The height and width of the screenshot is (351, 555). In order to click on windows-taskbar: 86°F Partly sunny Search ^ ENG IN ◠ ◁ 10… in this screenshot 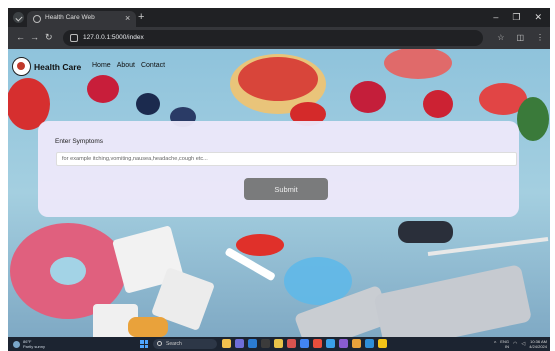, I will do `click(279, 344)`.